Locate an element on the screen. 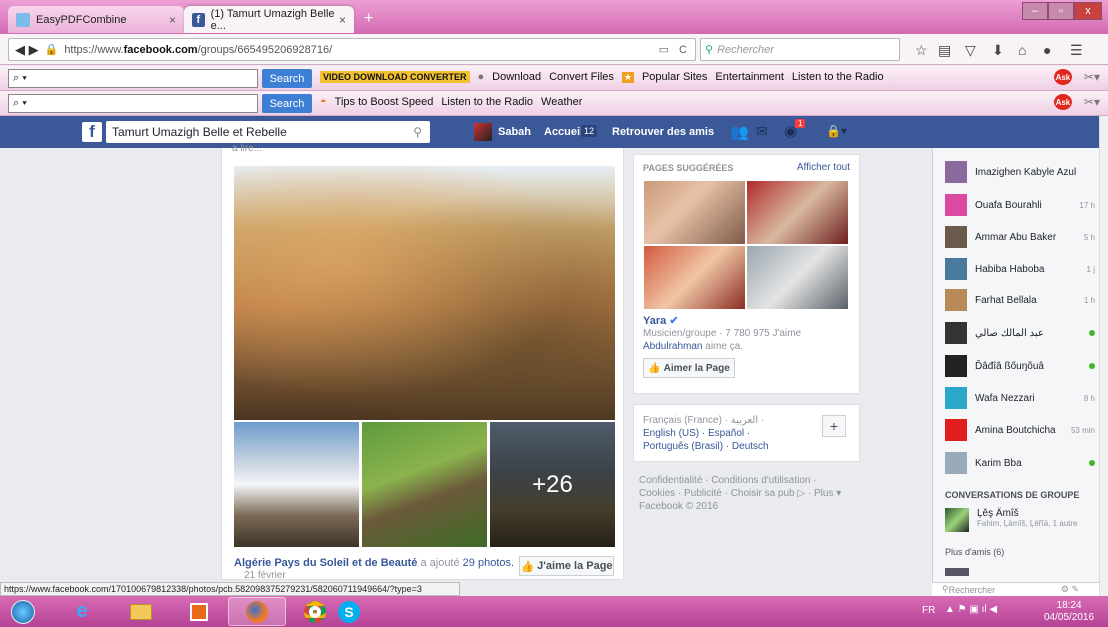 This screenshot has height=627, width=1108. taskbar-ie: e is located at coordinates (82, 611).